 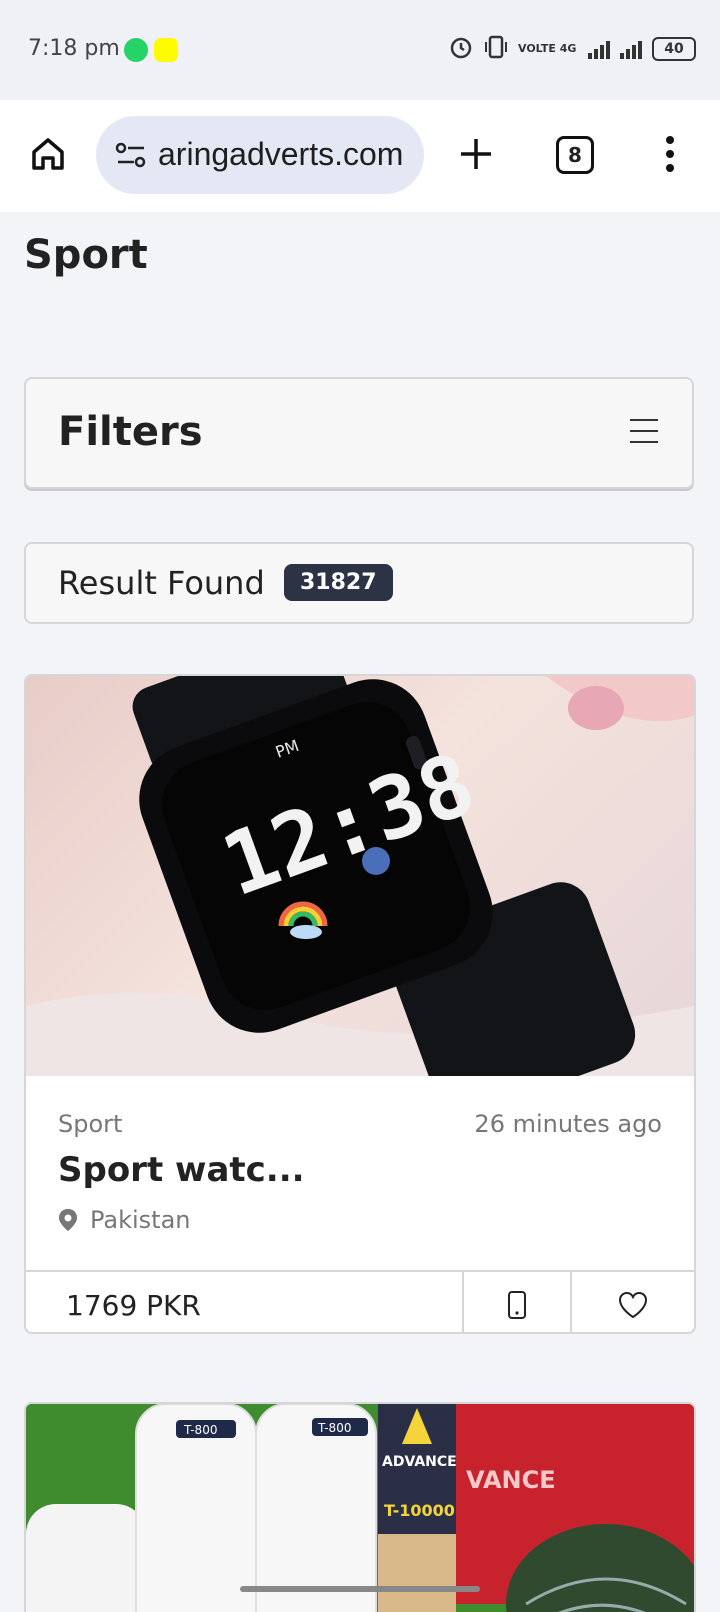 I want to click on cricket-gear-photo: T-800 T-800 ADVANCE T-10000 VANCE, so click(x=360, y=1508).